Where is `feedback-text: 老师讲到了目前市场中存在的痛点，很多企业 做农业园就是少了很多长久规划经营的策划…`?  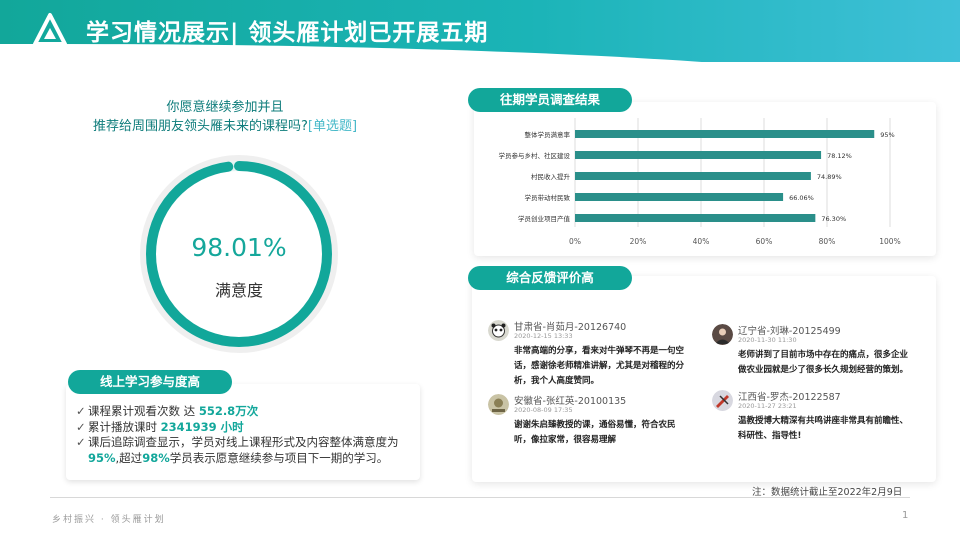 feedback-text: 老师讲到了目前市场中存在的痛点，很多企业 做农业园就是少了很多长久规划经营的策划… is located at coordinates (838, 363).